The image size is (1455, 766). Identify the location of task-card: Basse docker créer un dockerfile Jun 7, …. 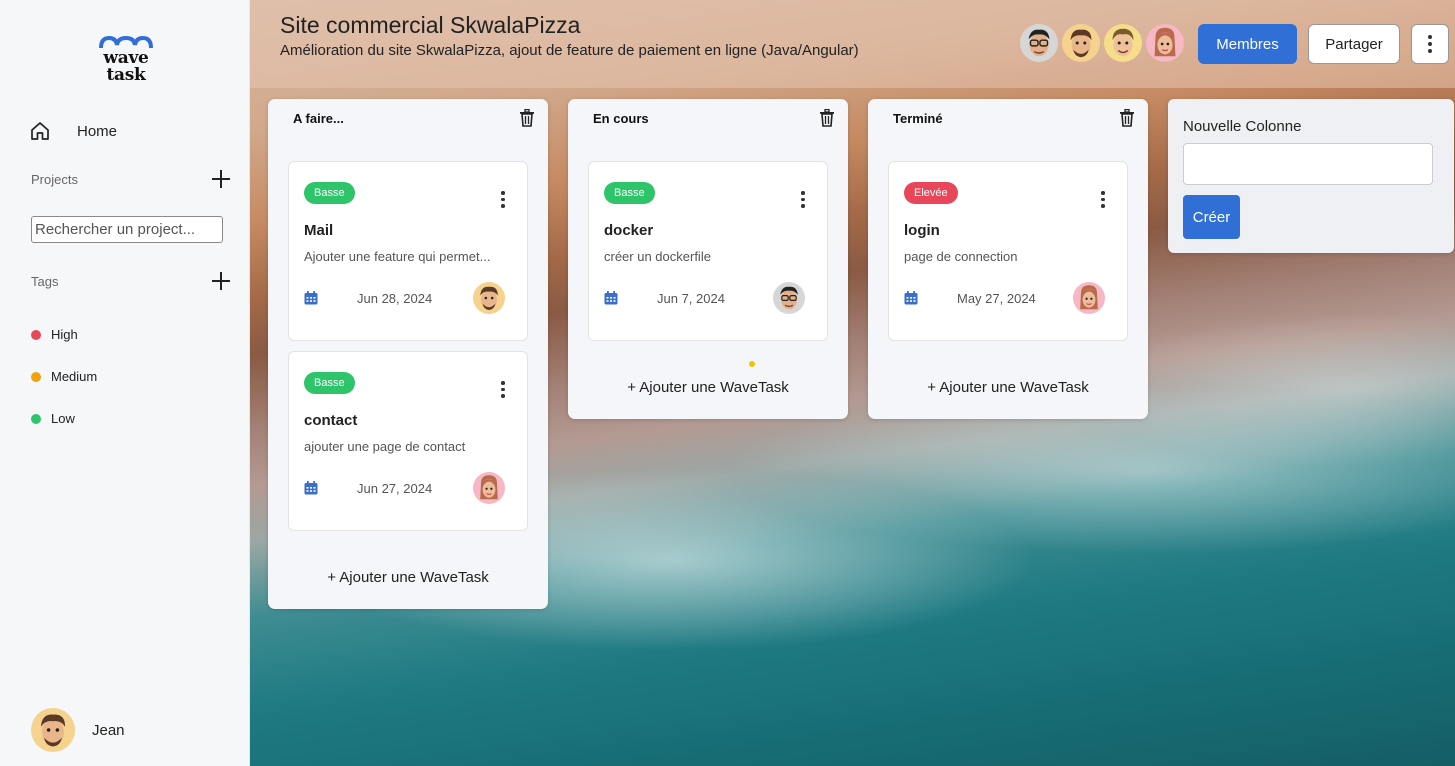
(708, 251).